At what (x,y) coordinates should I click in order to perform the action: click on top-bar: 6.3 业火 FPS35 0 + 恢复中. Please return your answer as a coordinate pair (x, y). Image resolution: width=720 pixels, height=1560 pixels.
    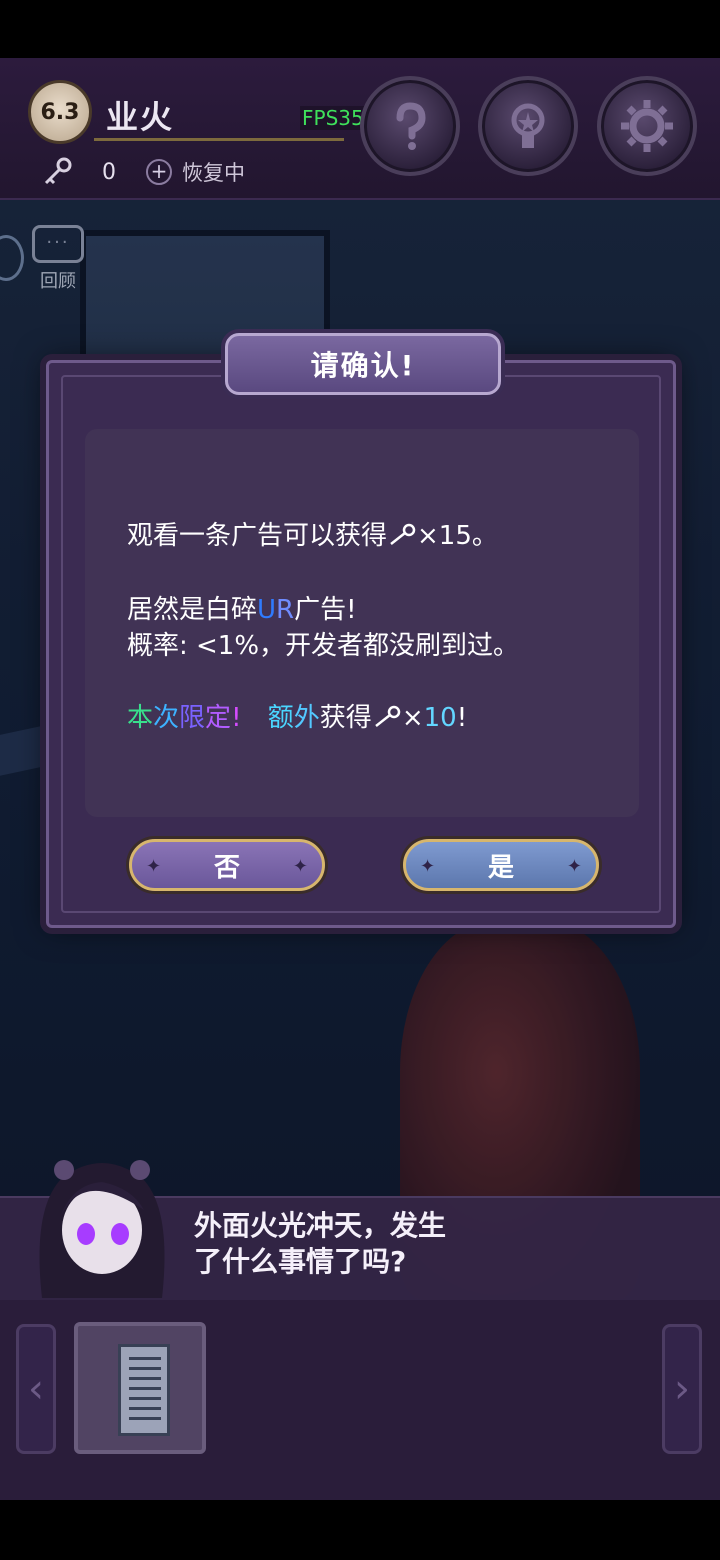
    Looking at the image, I should click on (360, 129).